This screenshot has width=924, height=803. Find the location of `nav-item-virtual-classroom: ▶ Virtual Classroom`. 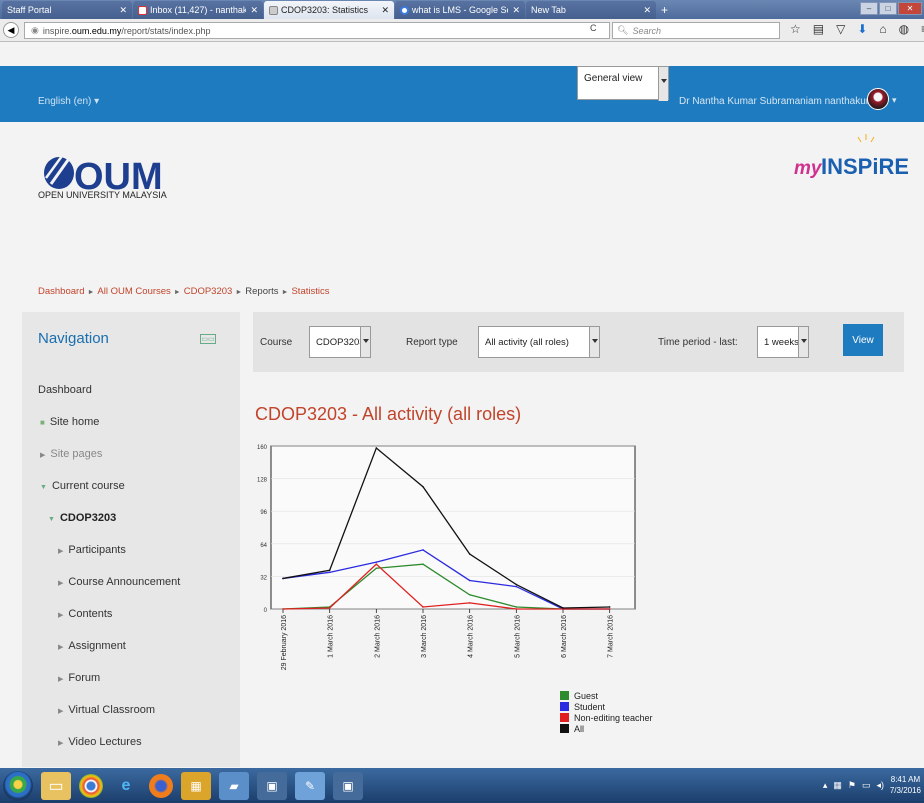

nav-item-virtual-classroom: ▶ Virtual Classroom is located at coordinates (106, 710).